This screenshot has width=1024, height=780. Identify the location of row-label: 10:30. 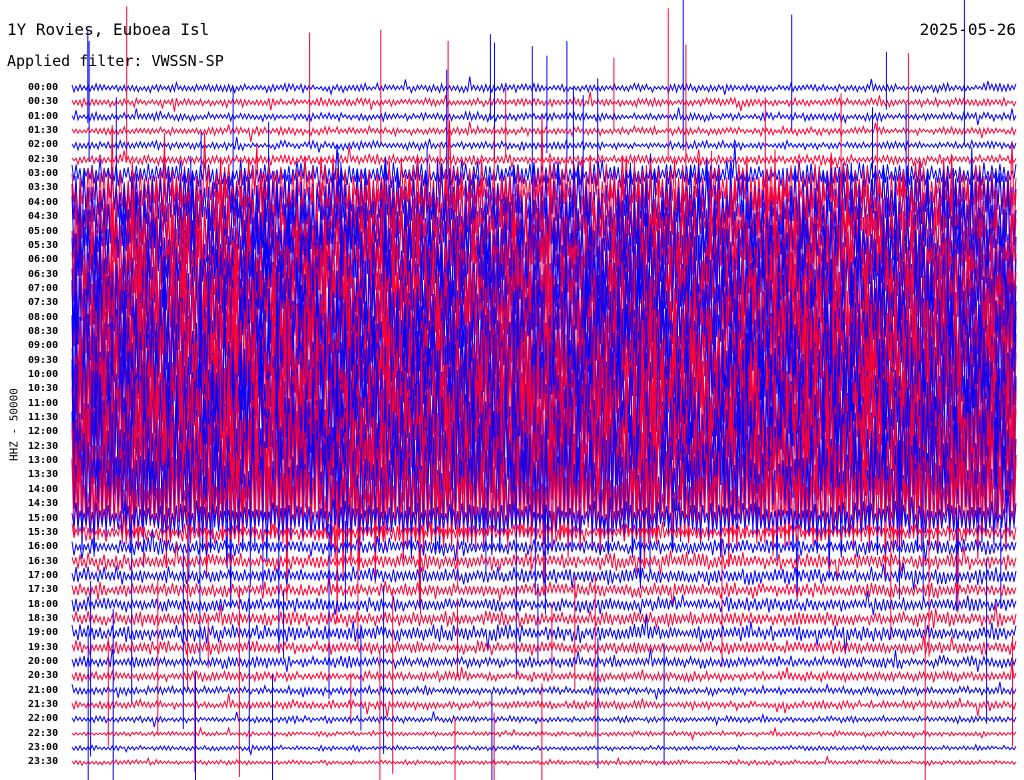
(43, 389).